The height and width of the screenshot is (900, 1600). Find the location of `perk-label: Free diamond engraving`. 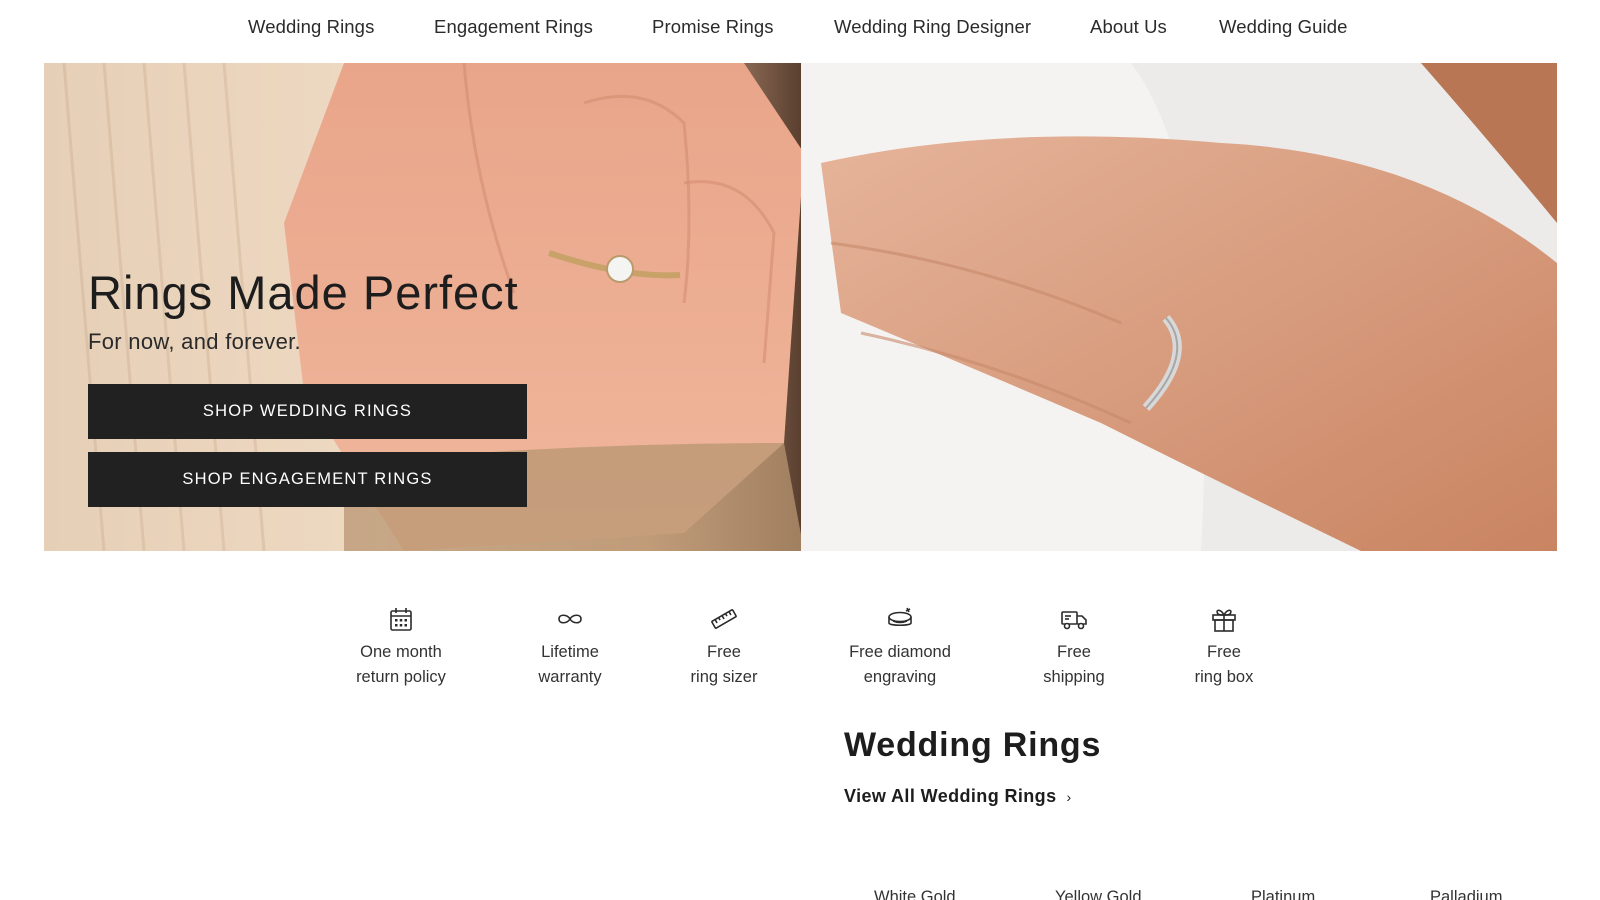

perk-label: Free diamond engraving is located at coordinates (900, 664).